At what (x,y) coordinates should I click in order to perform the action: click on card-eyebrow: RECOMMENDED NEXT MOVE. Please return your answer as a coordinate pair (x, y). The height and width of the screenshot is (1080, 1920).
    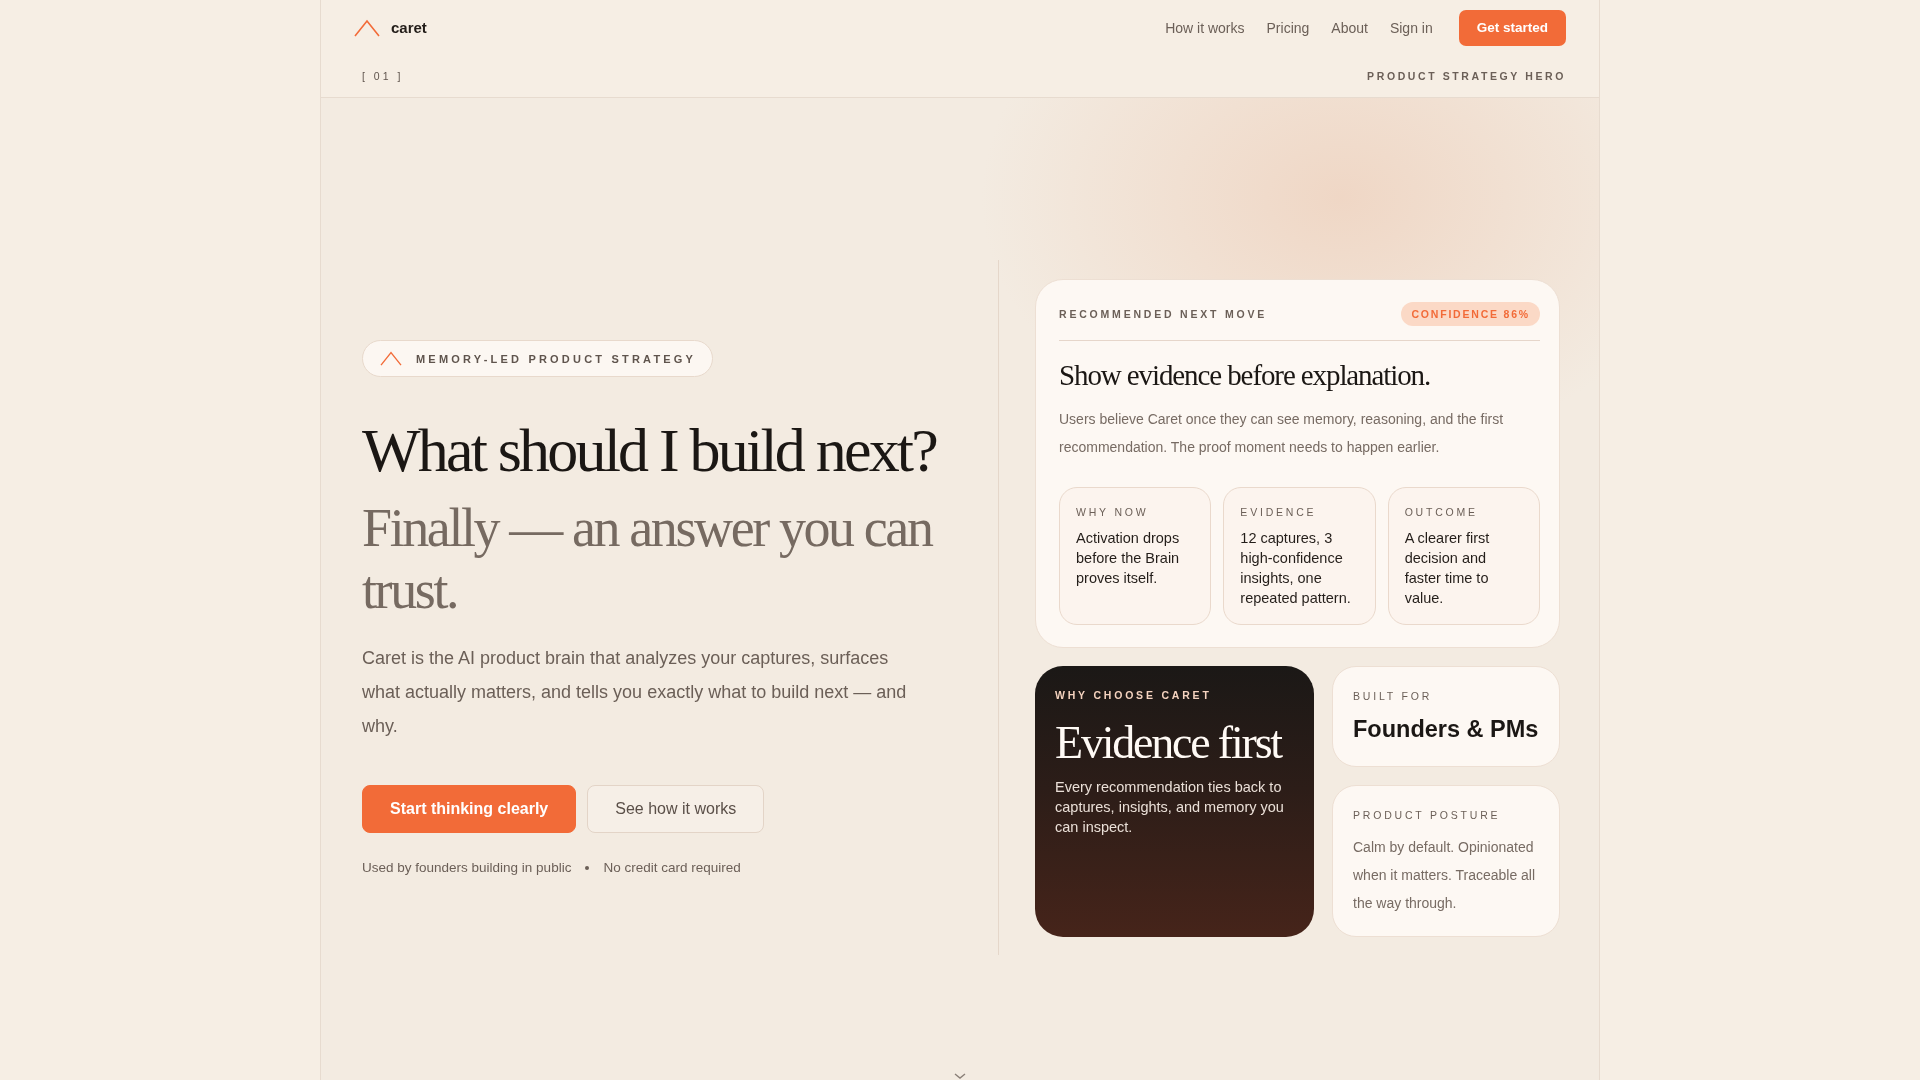
    Looking at the image, I should click on (1163, 313).